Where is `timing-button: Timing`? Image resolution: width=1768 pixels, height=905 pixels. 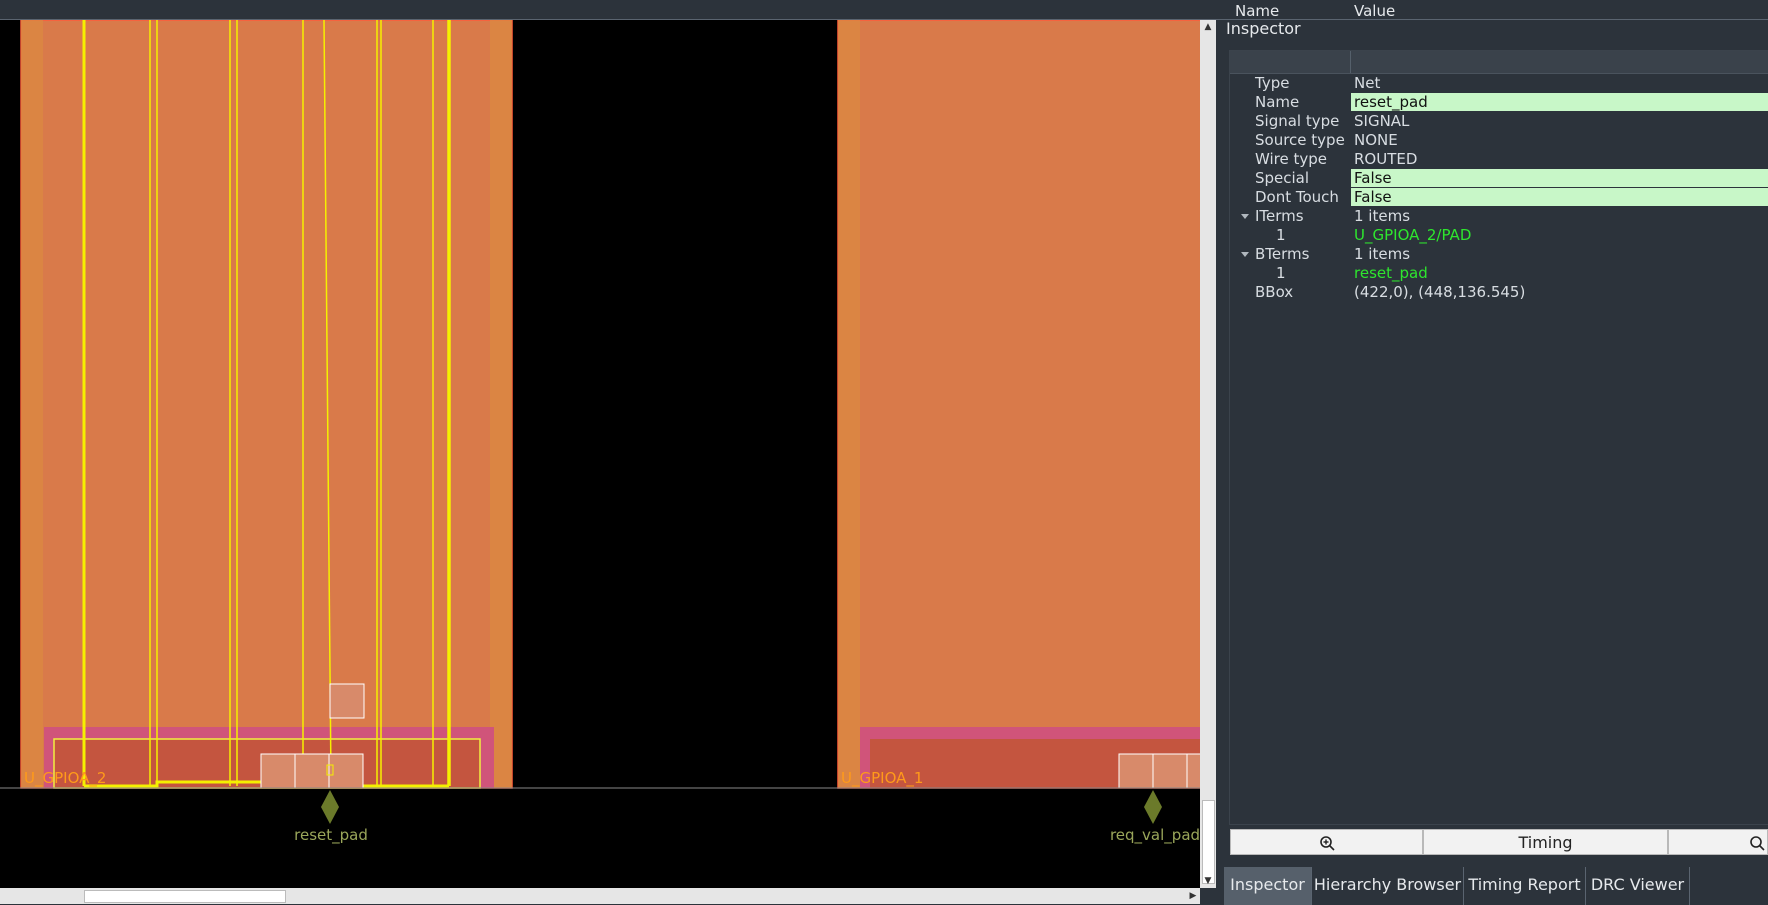 timing-button: Timing is located at coordinates (1545, 842).